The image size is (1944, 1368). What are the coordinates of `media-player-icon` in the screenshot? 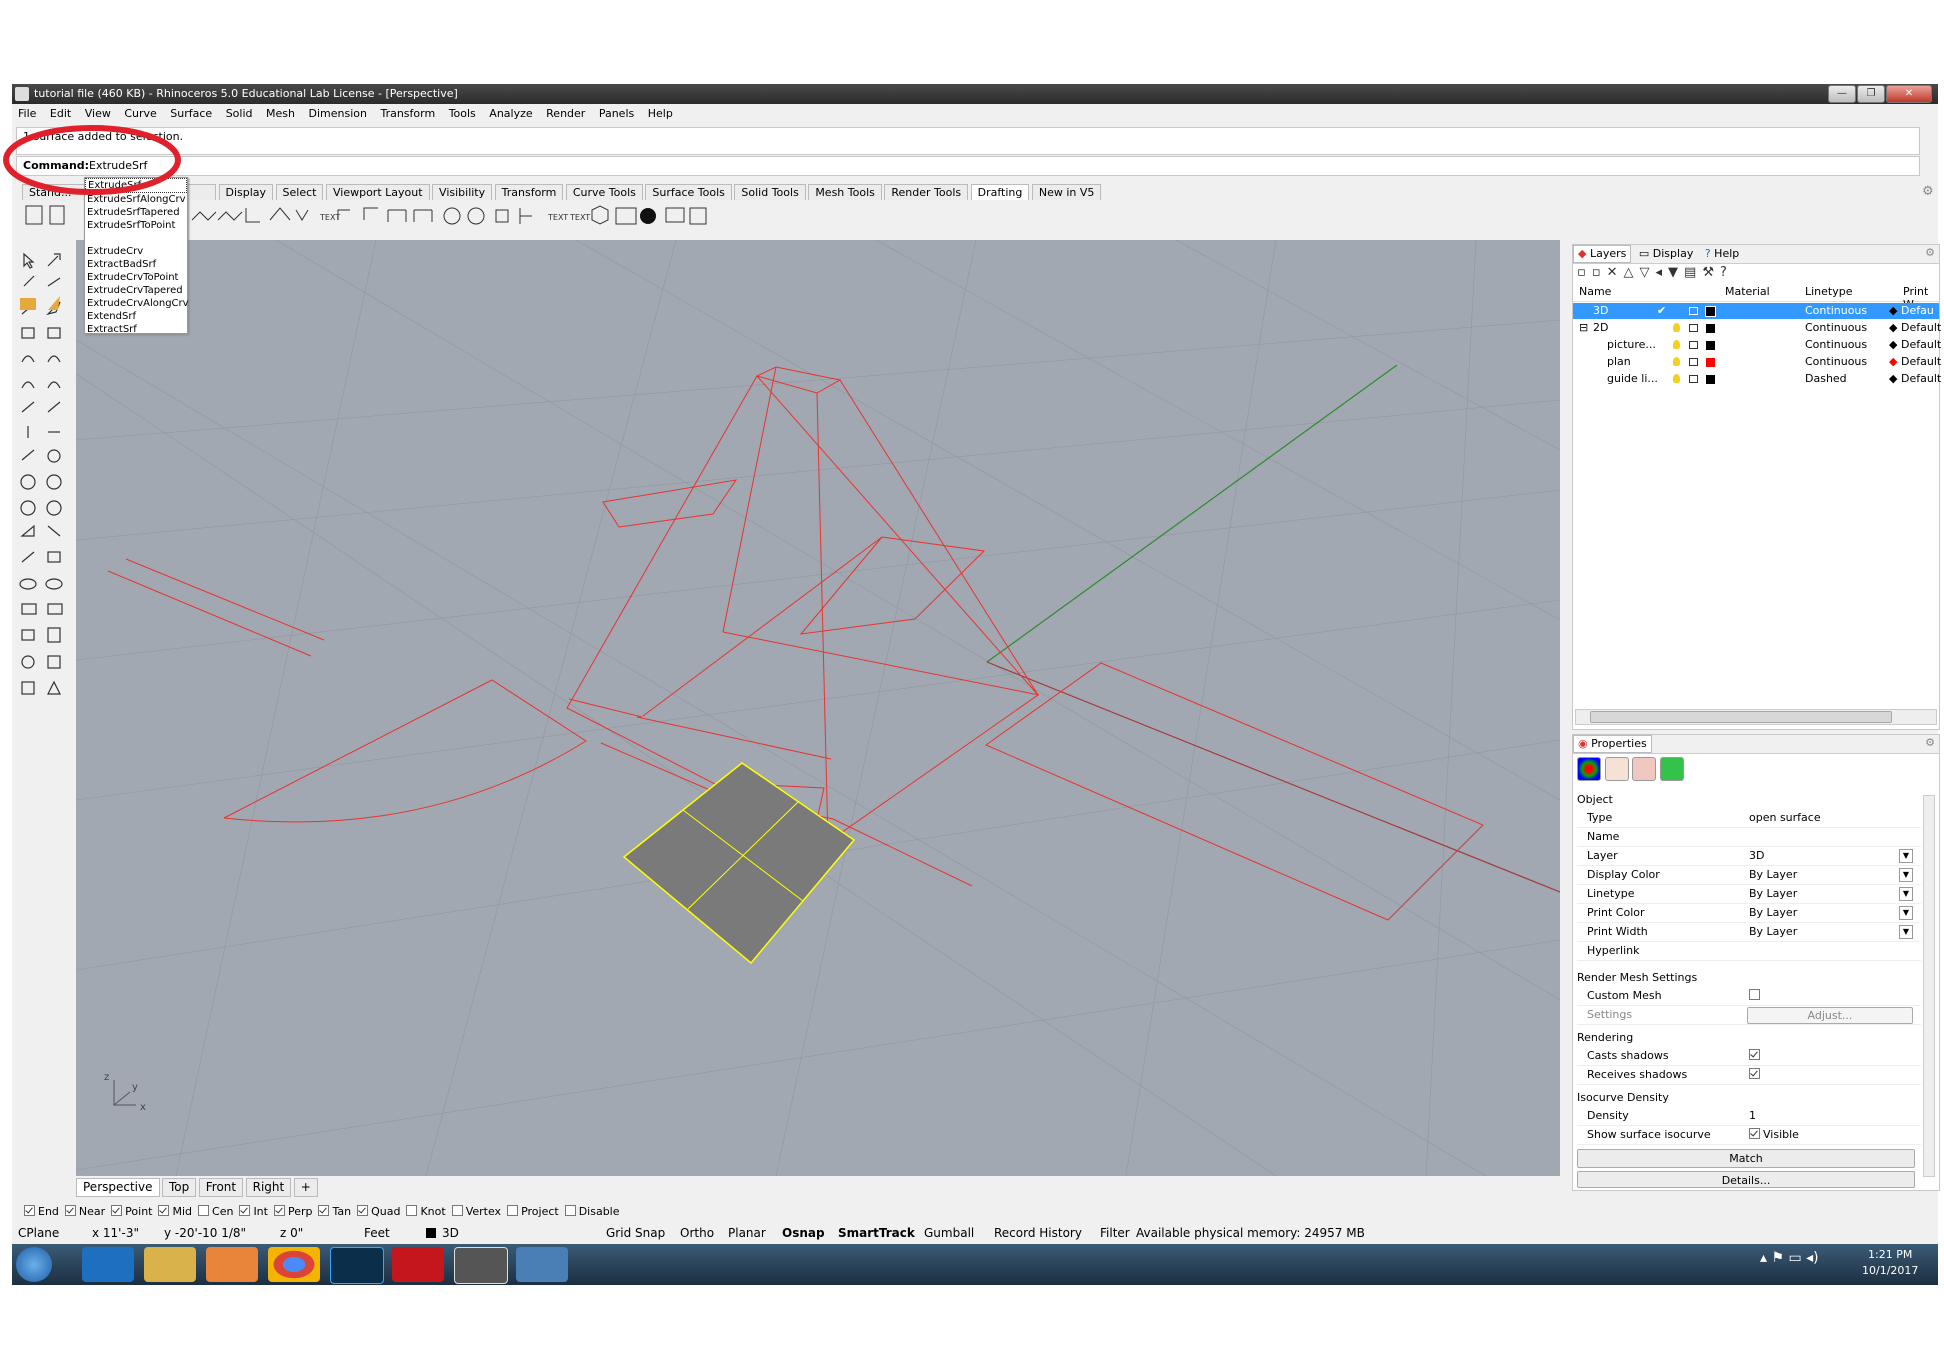 It's located at (232, 1264).